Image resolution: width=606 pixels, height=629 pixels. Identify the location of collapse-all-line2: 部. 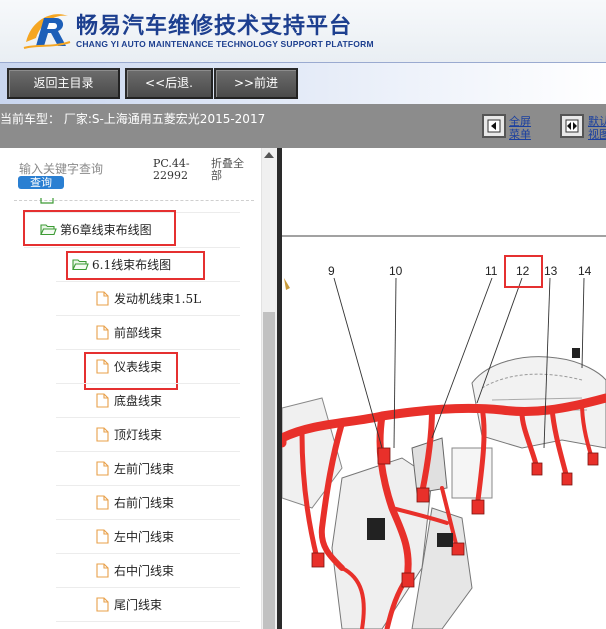
(216, 175).